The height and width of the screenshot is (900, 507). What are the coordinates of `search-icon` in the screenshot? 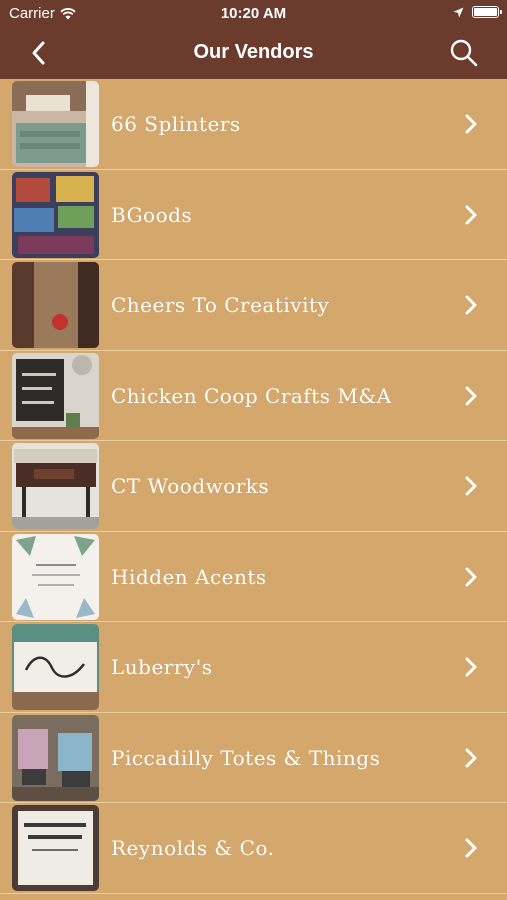 It's located at (464, 53).